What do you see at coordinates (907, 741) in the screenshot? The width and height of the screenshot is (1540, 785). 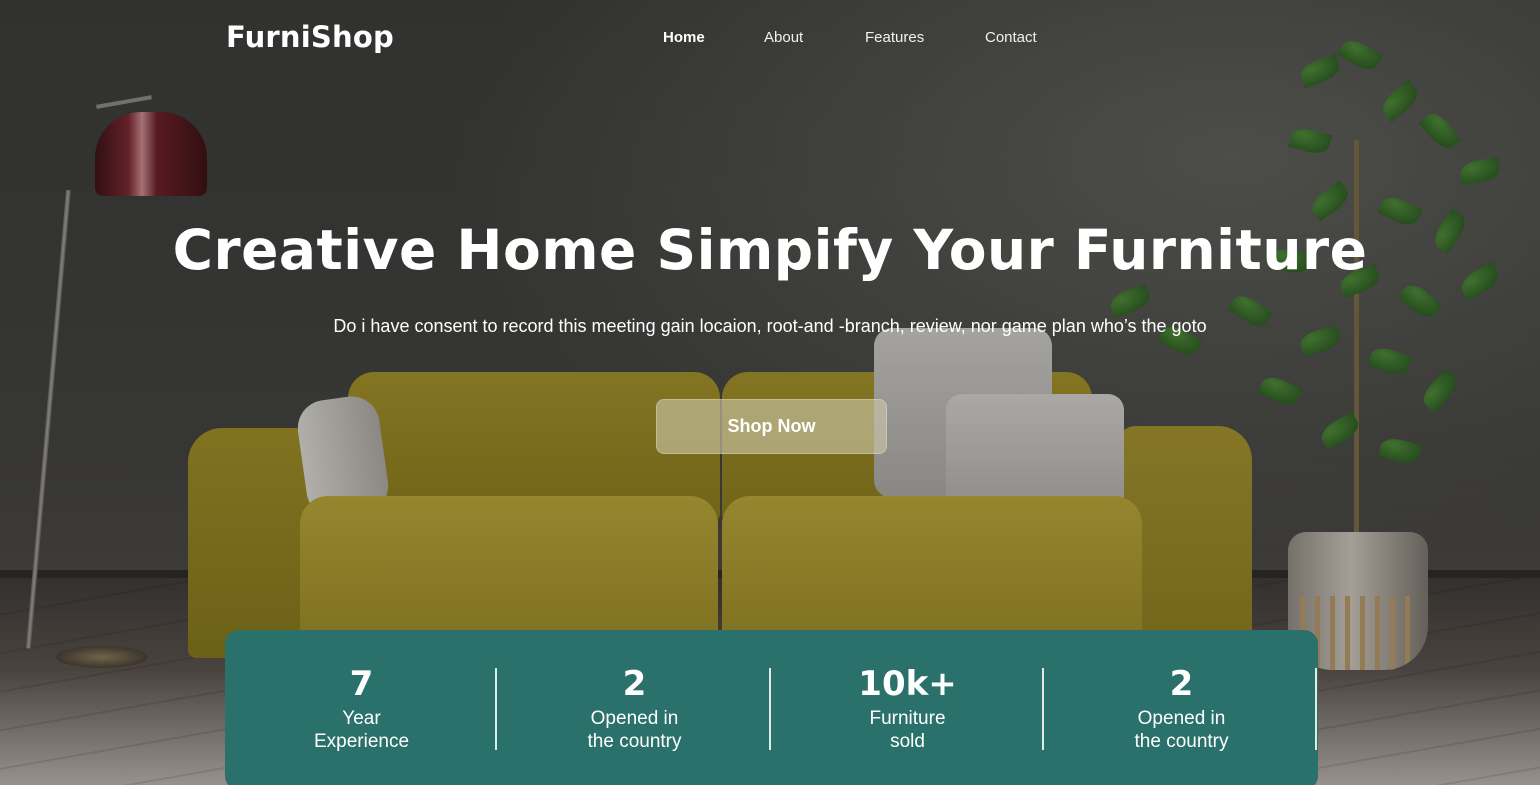 I see `stat-label-line: sold` at bounding box center [907, 741].